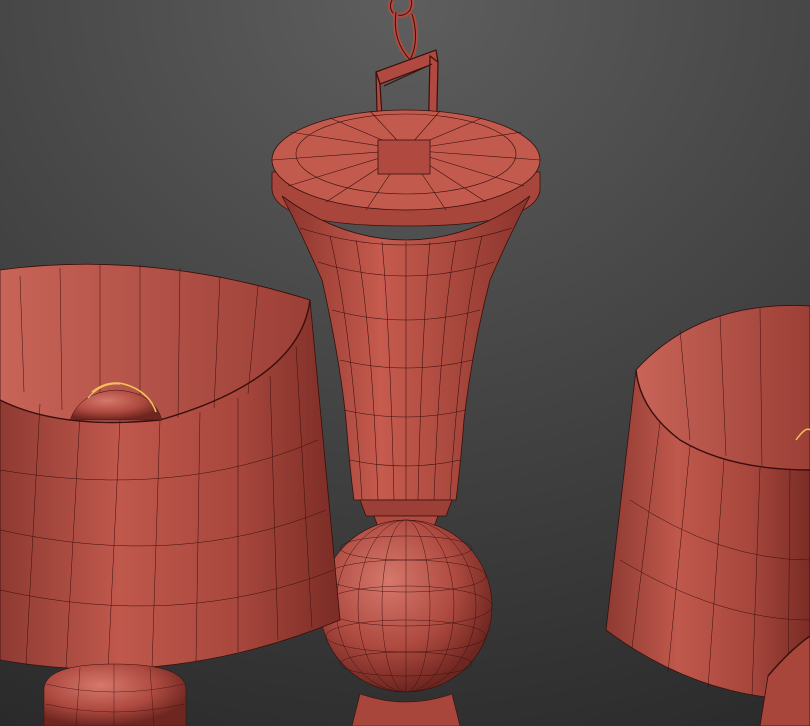 The width and height of the screenshot is (810, 726). What do you see at coordinates (406, 168) in the screenshot?
I see `chandelier-top-cap` at bounding box center [406, 168].